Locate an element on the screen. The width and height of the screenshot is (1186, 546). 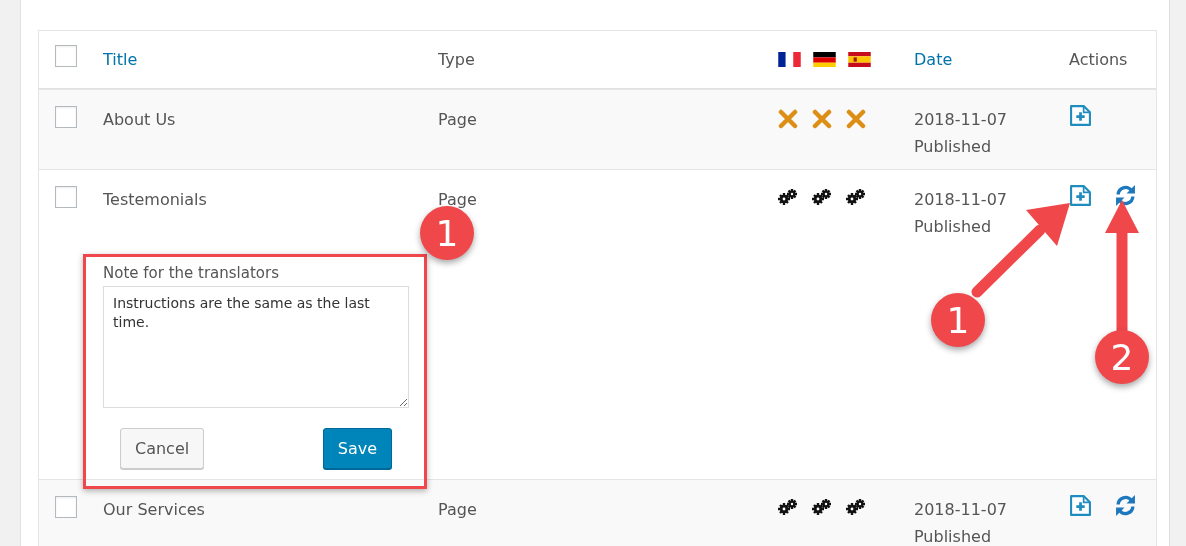
column-sort-link: Title is located at coordinates (120, 59).